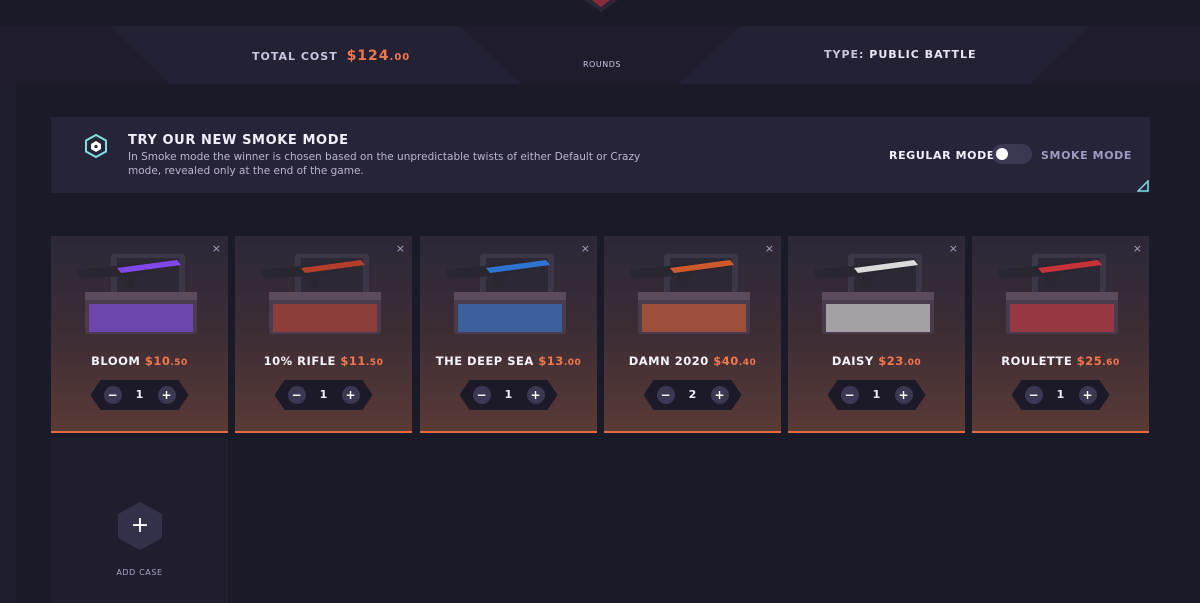 This screenshot has width=1200, height=603. What do you see at coordinates (96, 146) in the screenshot?
I see `smoke-mode-icon` at bounding box center [96, 146].